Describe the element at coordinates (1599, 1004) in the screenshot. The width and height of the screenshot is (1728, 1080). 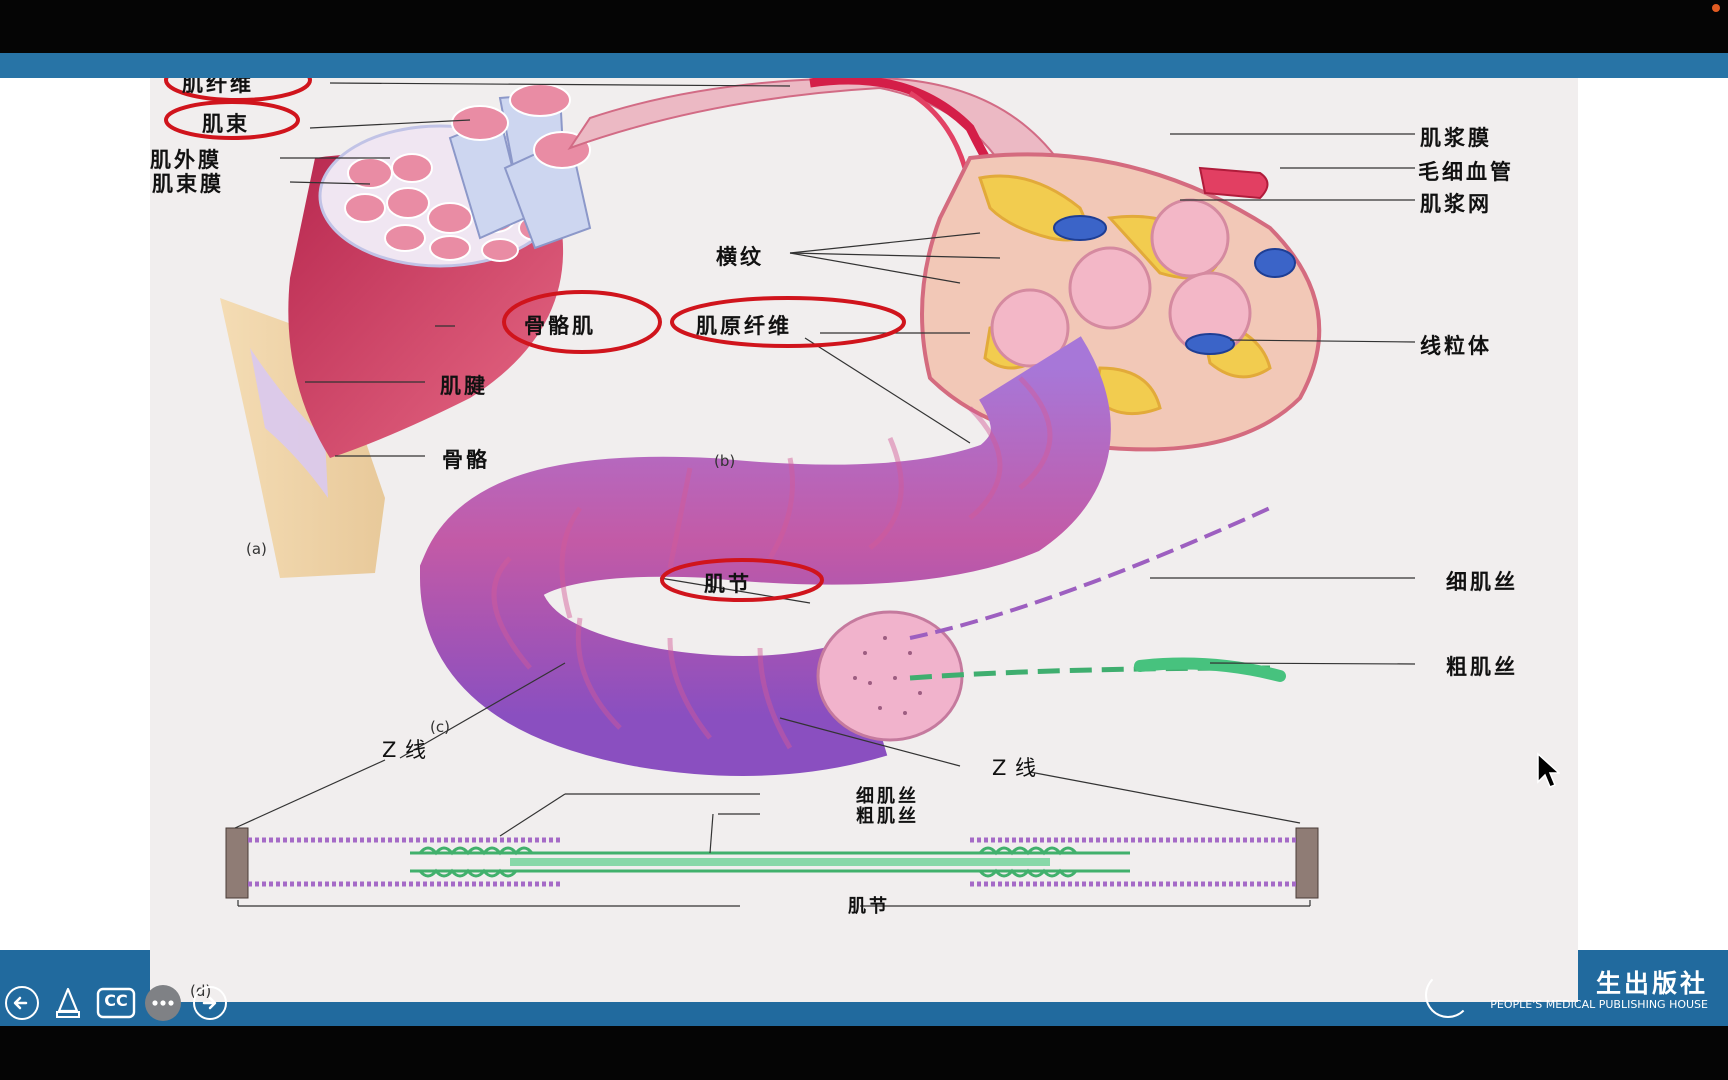
I see `publisher-name-en: PEOPLE'S MEDICAL PUBLISHING HOUSE` at that location.